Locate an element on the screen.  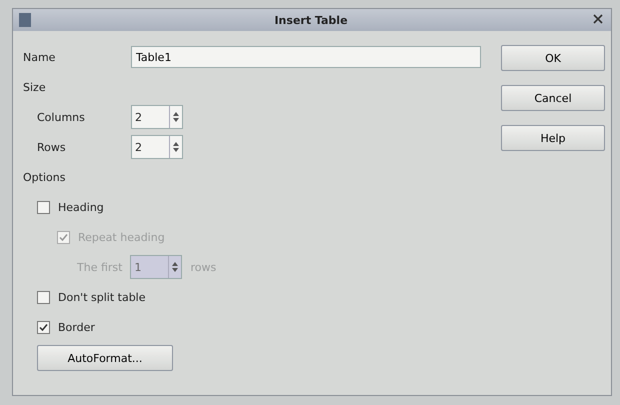
name-field: Table1 is located at coordinates (306, 57).